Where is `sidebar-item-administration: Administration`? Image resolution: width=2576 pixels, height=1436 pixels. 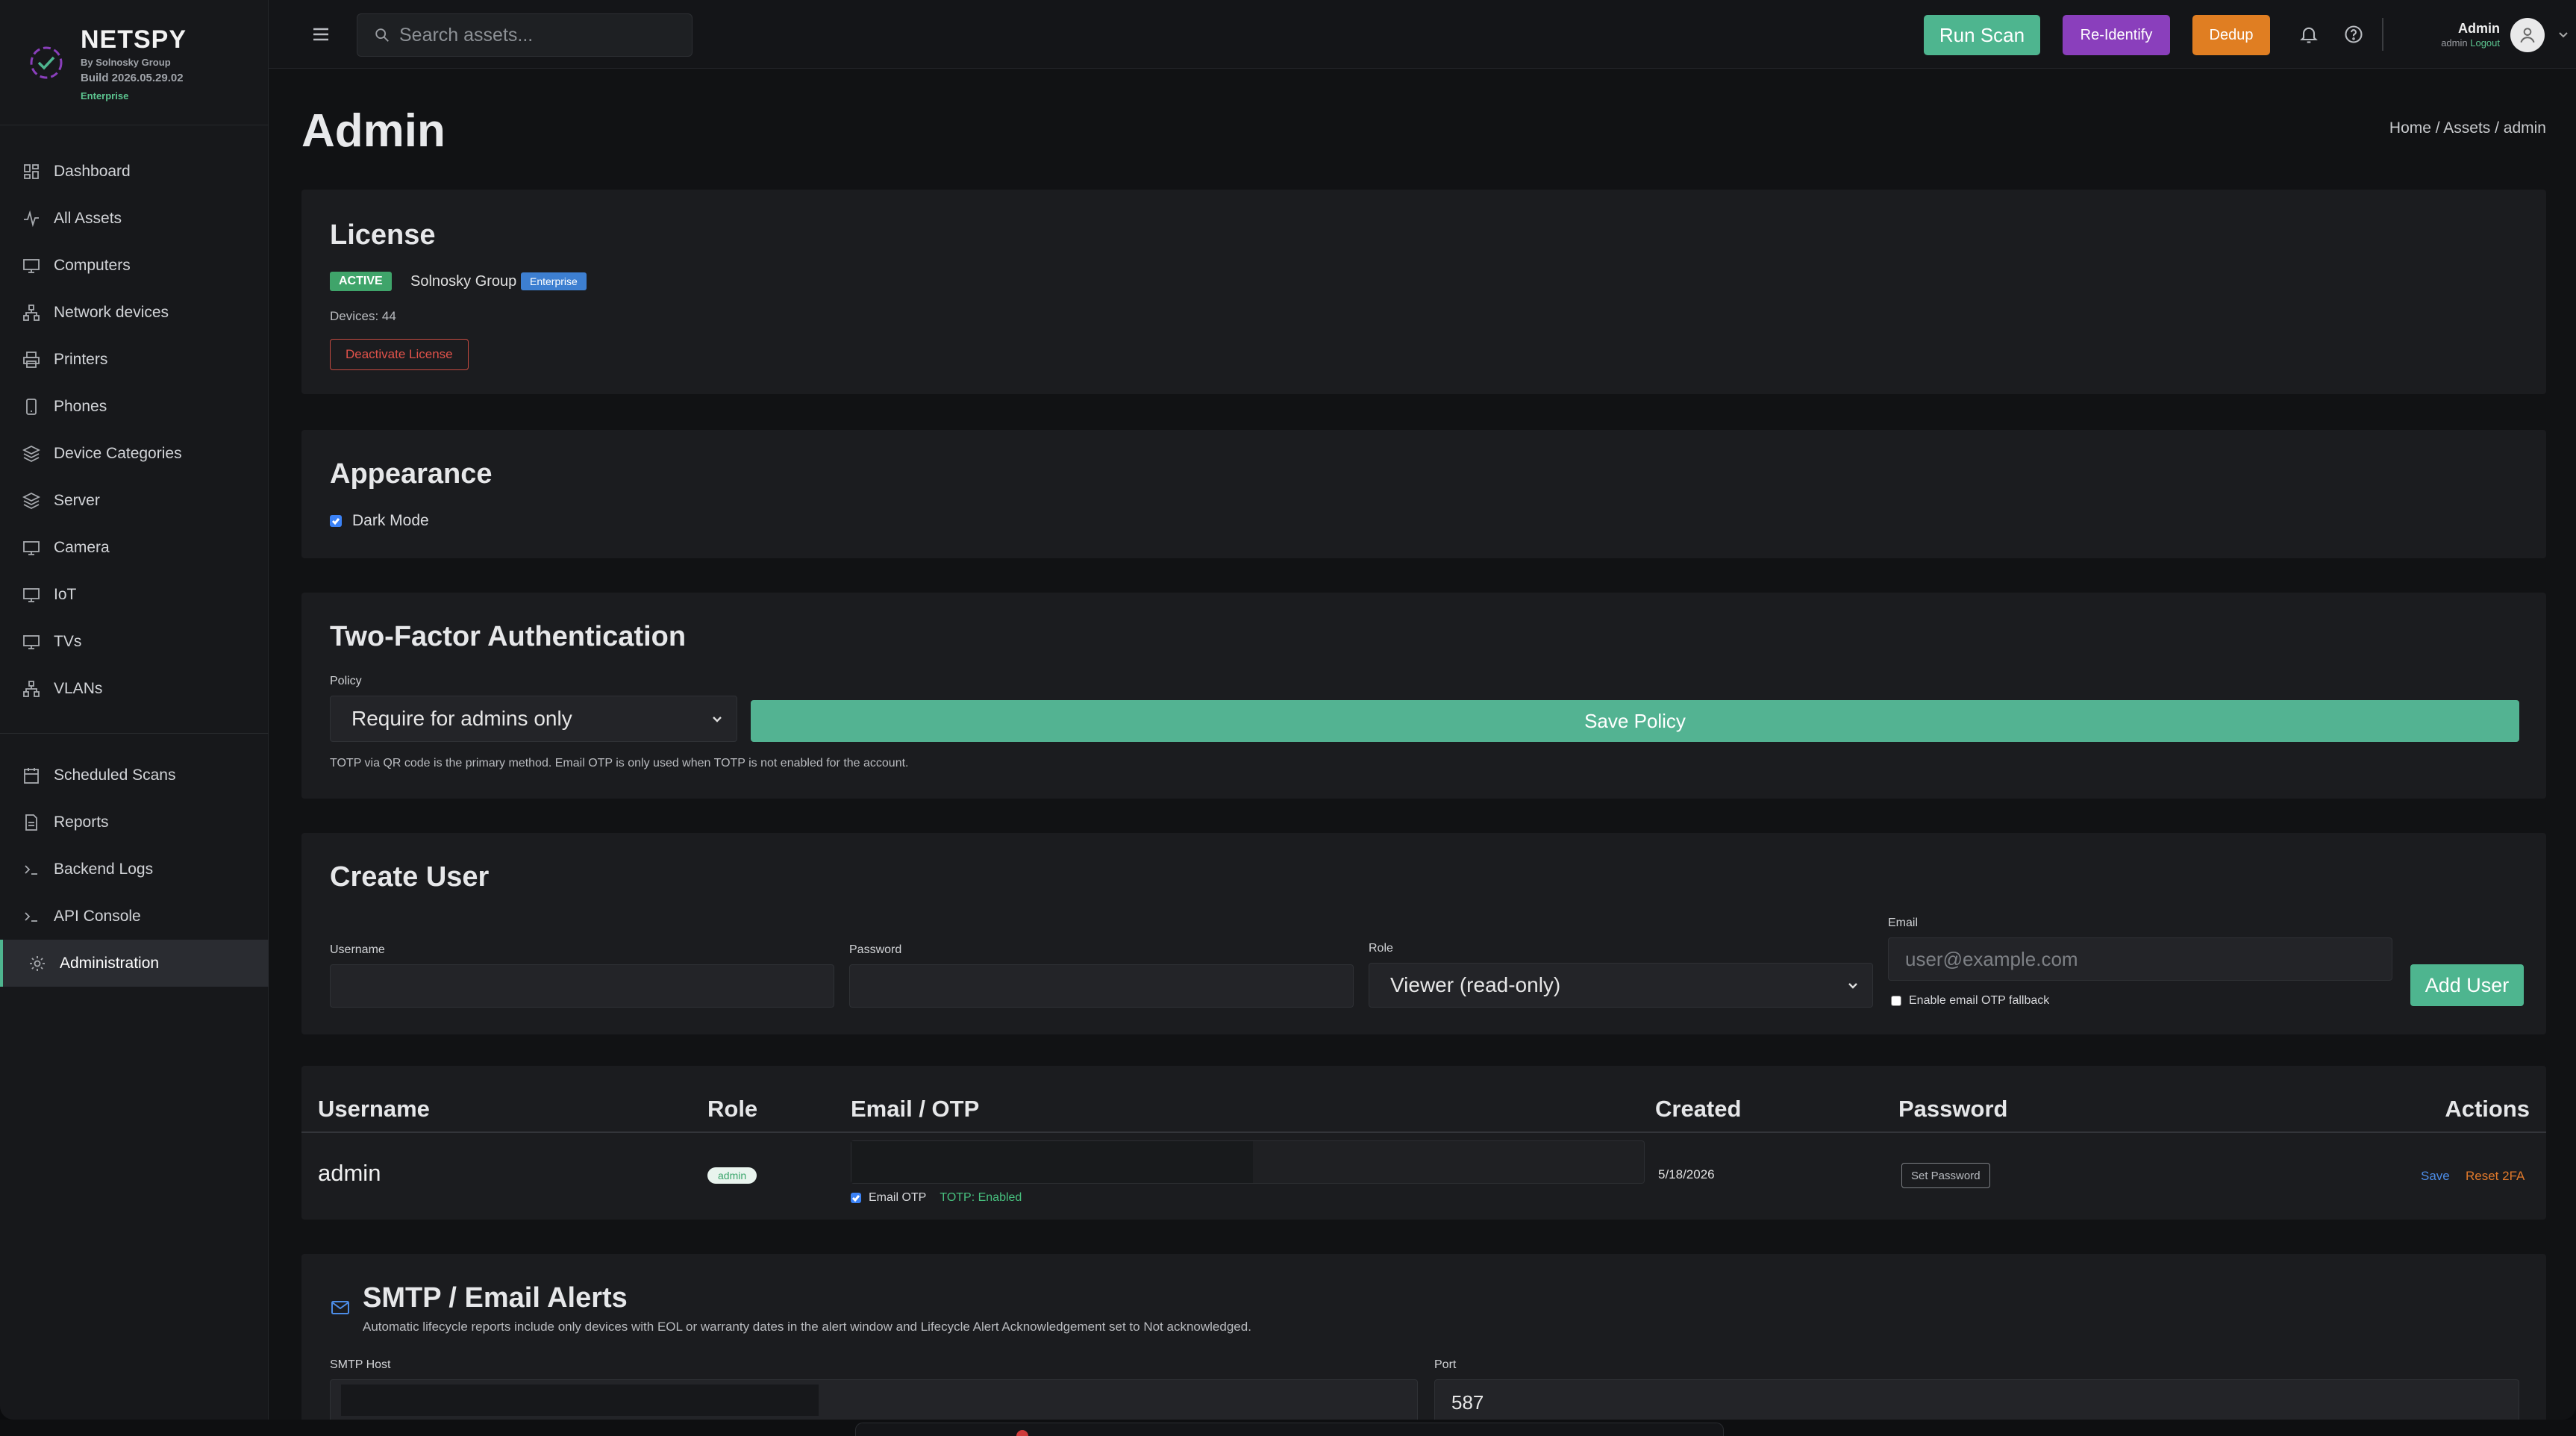
sidebar-item-administration: Administration is located at coordinates (134, 963).